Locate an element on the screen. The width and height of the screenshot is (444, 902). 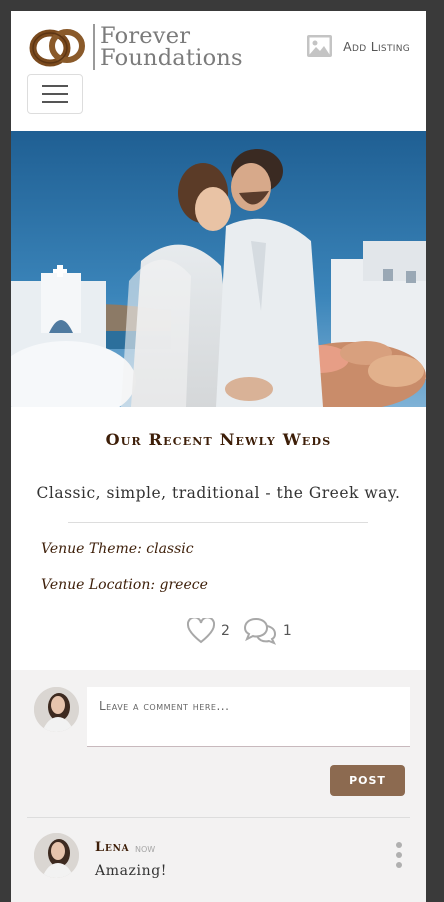
comment-author-avatar is located at coordinates (56, 855).